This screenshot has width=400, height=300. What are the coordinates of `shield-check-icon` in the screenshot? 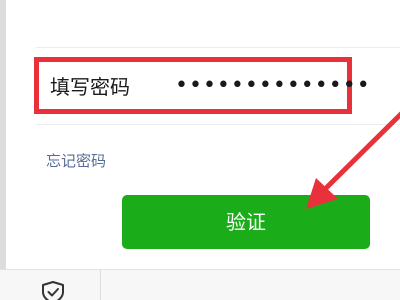 It's located at (53, 290).